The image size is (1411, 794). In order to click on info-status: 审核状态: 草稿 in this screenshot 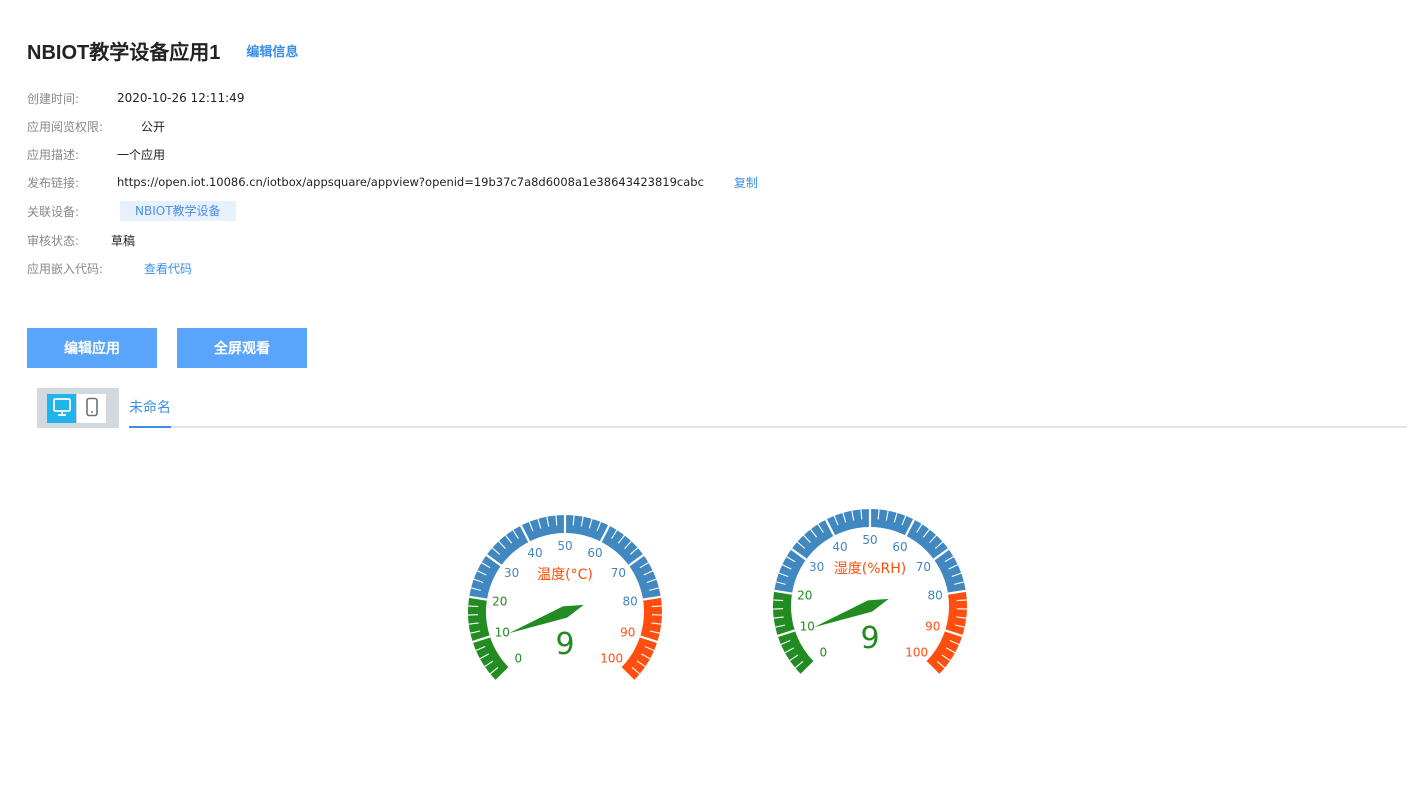, I will do `click(81, 240)`.